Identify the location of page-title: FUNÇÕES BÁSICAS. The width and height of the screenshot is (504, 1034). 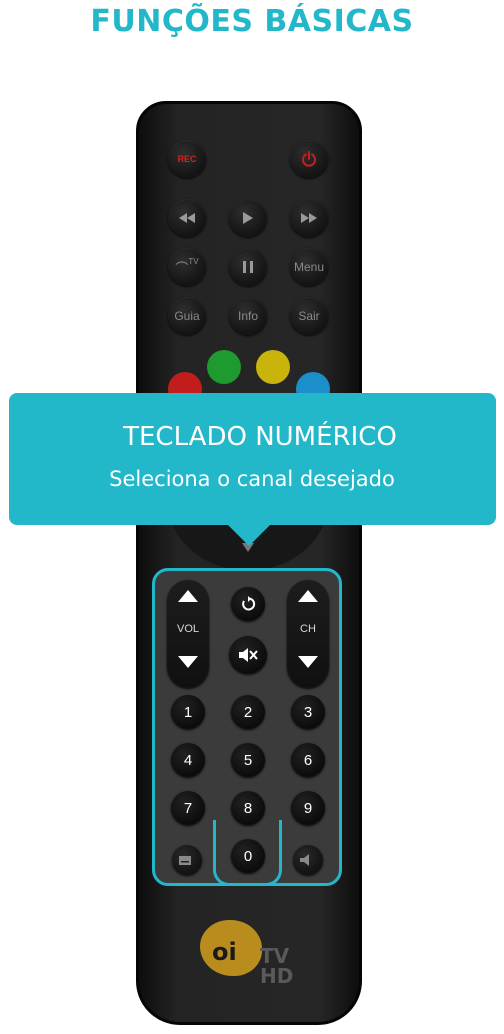
(252, 21).